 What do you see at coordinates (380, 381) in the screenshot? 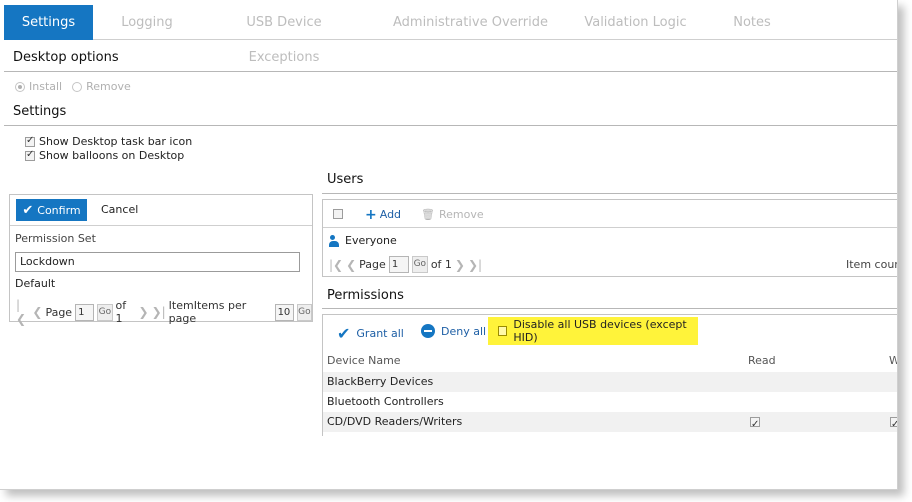
I see `device-name: BlackBerry Devices` at bounding box center [380, 381].